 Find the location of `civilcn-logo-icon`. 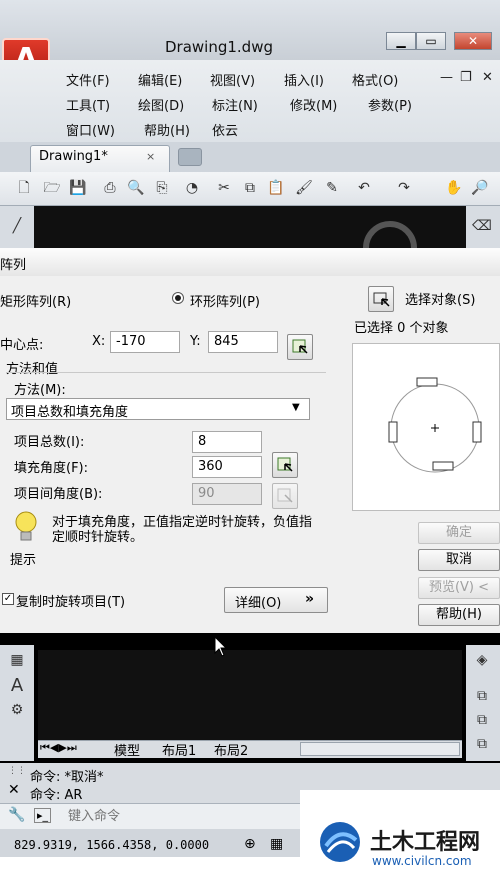

civilcn-logo-icon is located at coordinates (340, 842).